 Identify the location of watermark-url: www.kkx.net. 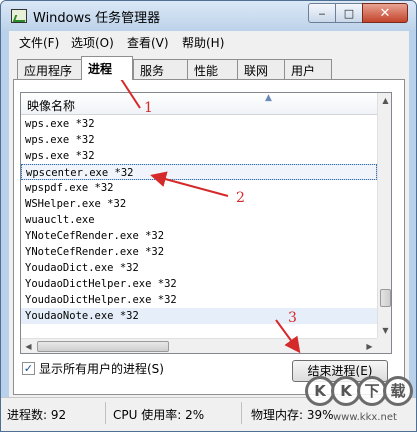
(365, 417).